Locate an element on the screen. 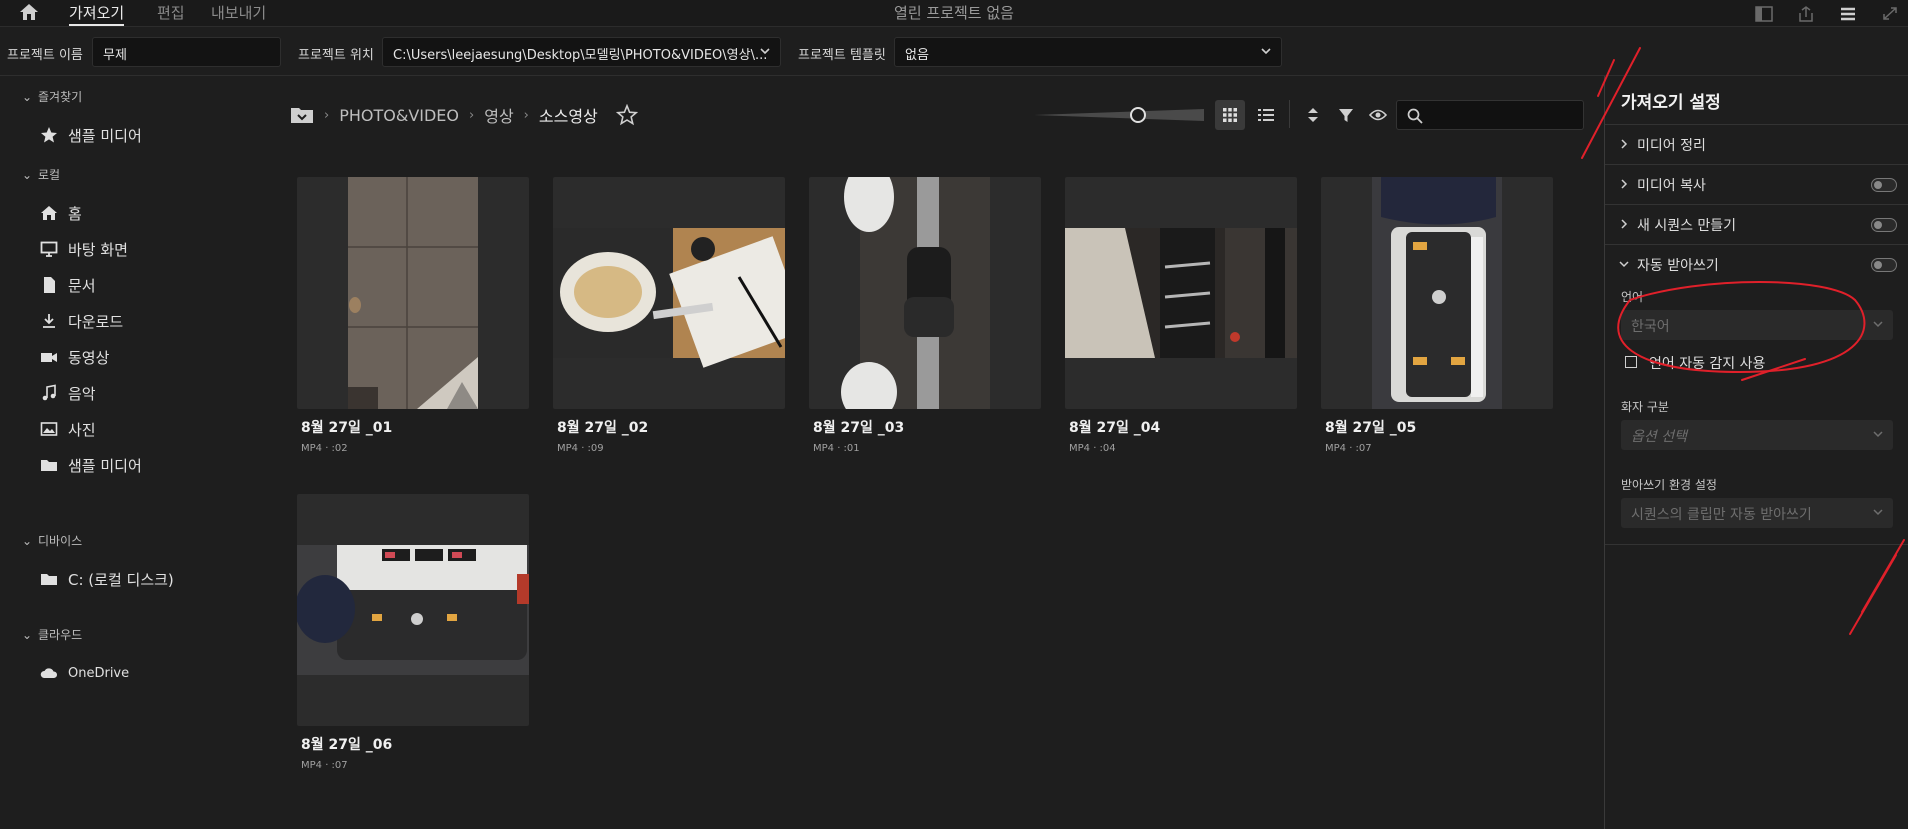 The width and height of the screenshot is (1908, 829). media-name: 8월 27일 _05 is located at coordinates (1371, 428).